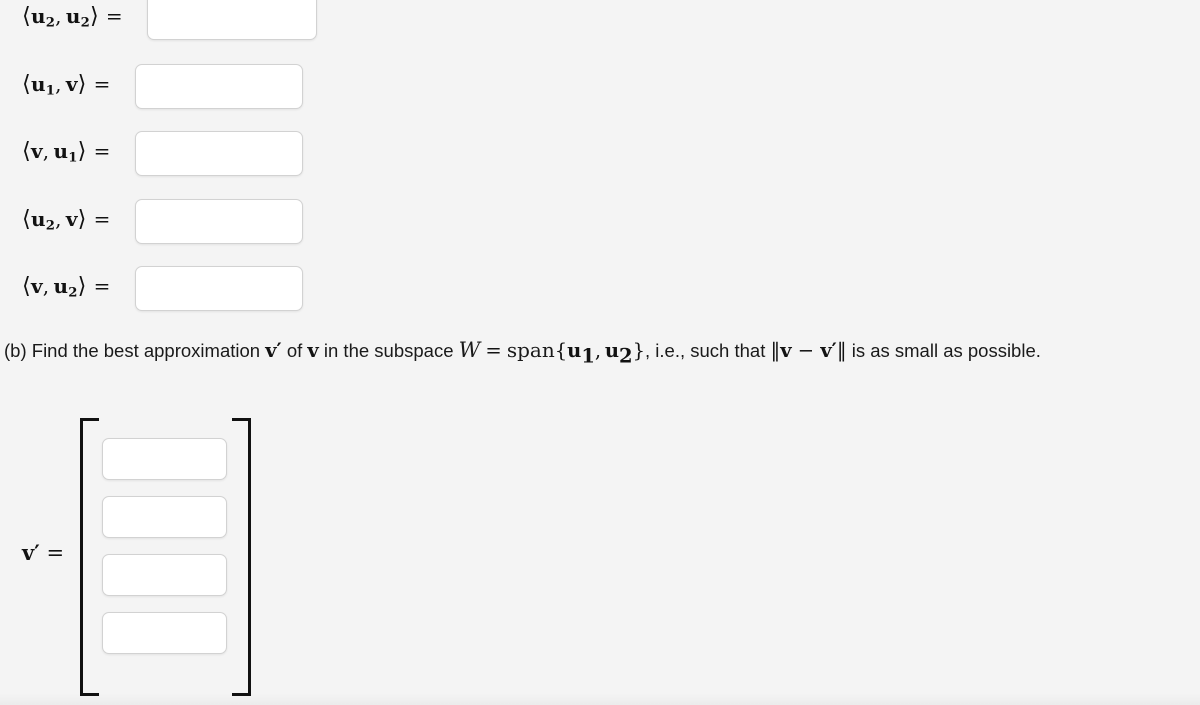  What do you see at coordinates (775, 350) in the screenshot?
I see `norm-open-bars: ‖` at bounding box center [775, 350].